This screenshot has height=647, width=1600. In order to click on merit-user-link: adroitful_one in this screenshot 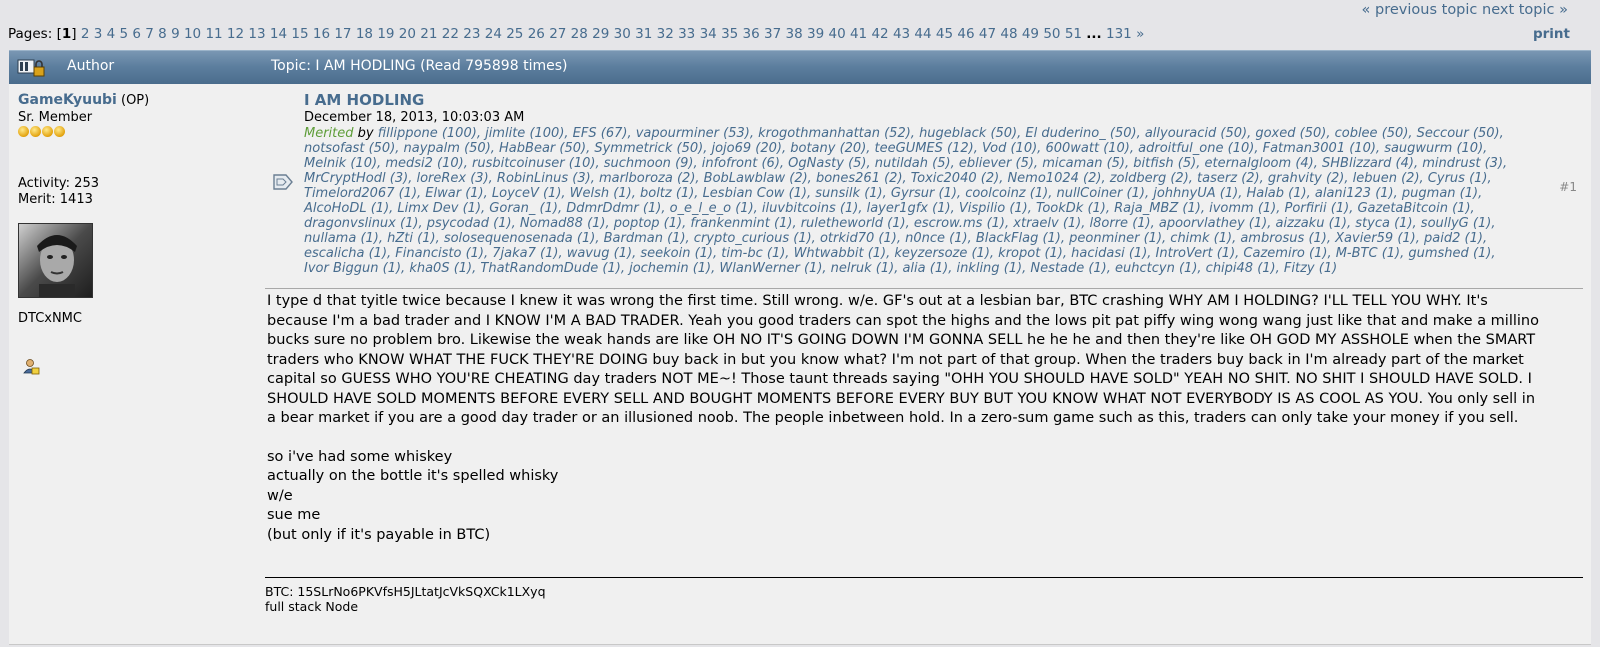, I will do `click(1180, 148)`.